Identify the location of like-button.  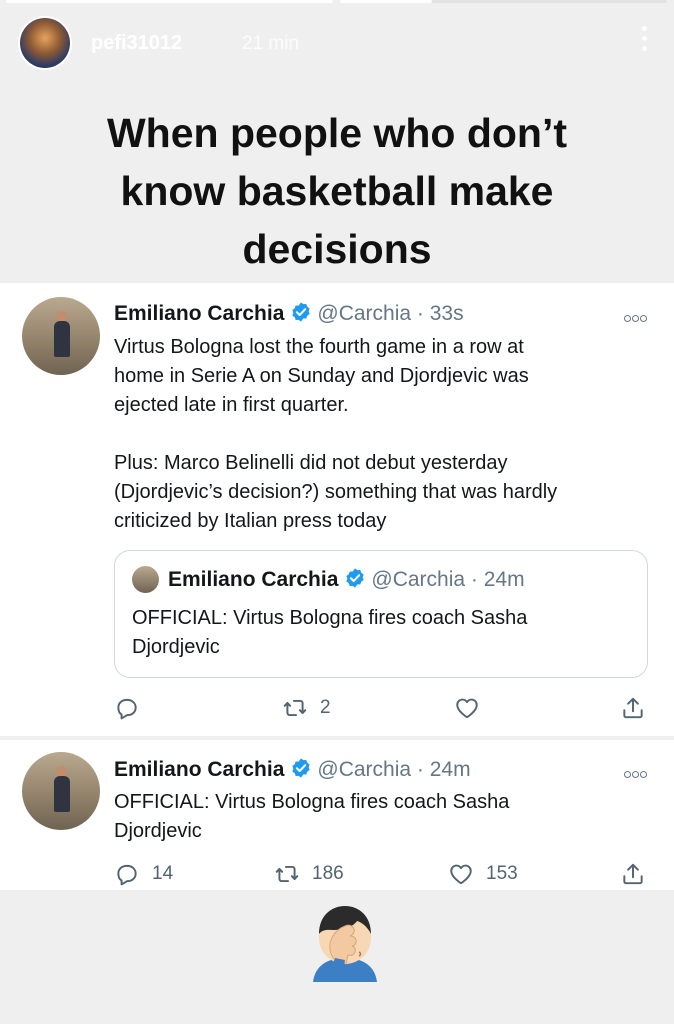
(473, 708).